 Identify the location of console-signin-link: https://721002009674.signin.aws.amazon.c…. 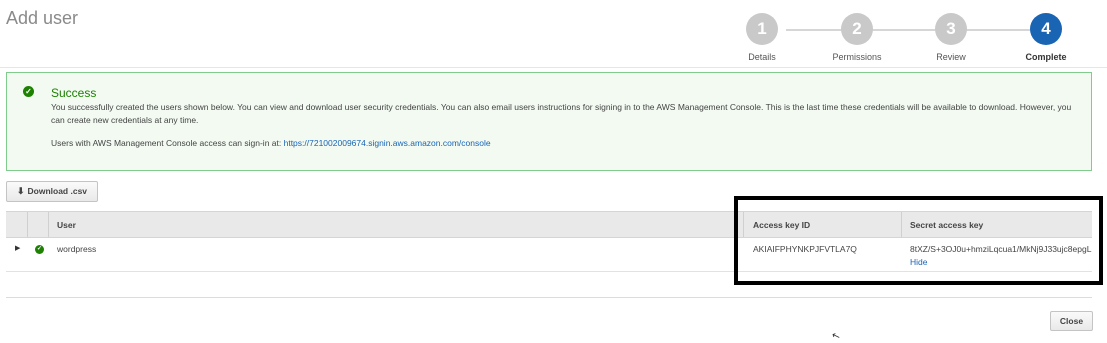
(387, 143).